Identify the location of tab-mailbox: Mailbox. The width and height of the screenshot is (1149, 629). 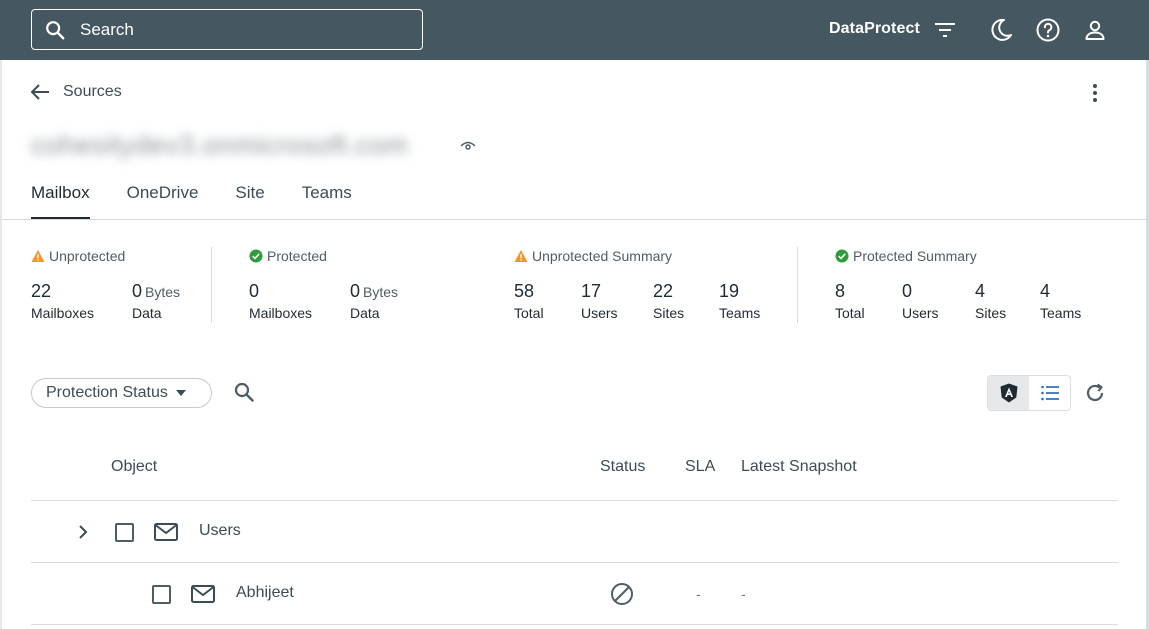
(60, 201).